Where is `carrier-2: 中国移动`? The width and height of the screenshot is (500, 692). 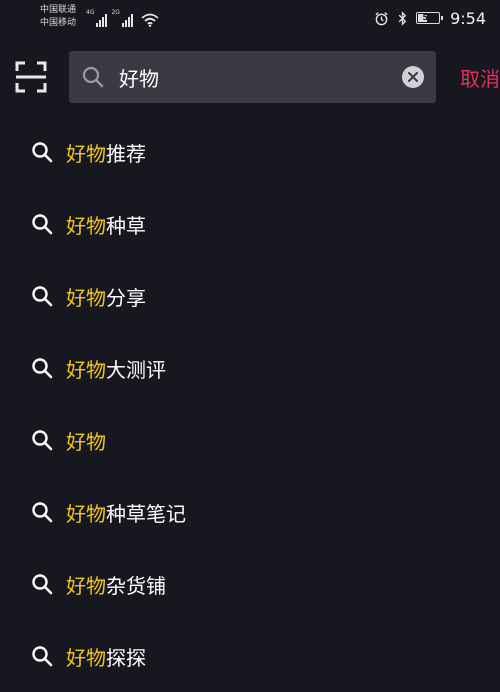
carrier-2: 中国移动 is located at coordinates (58, 23).